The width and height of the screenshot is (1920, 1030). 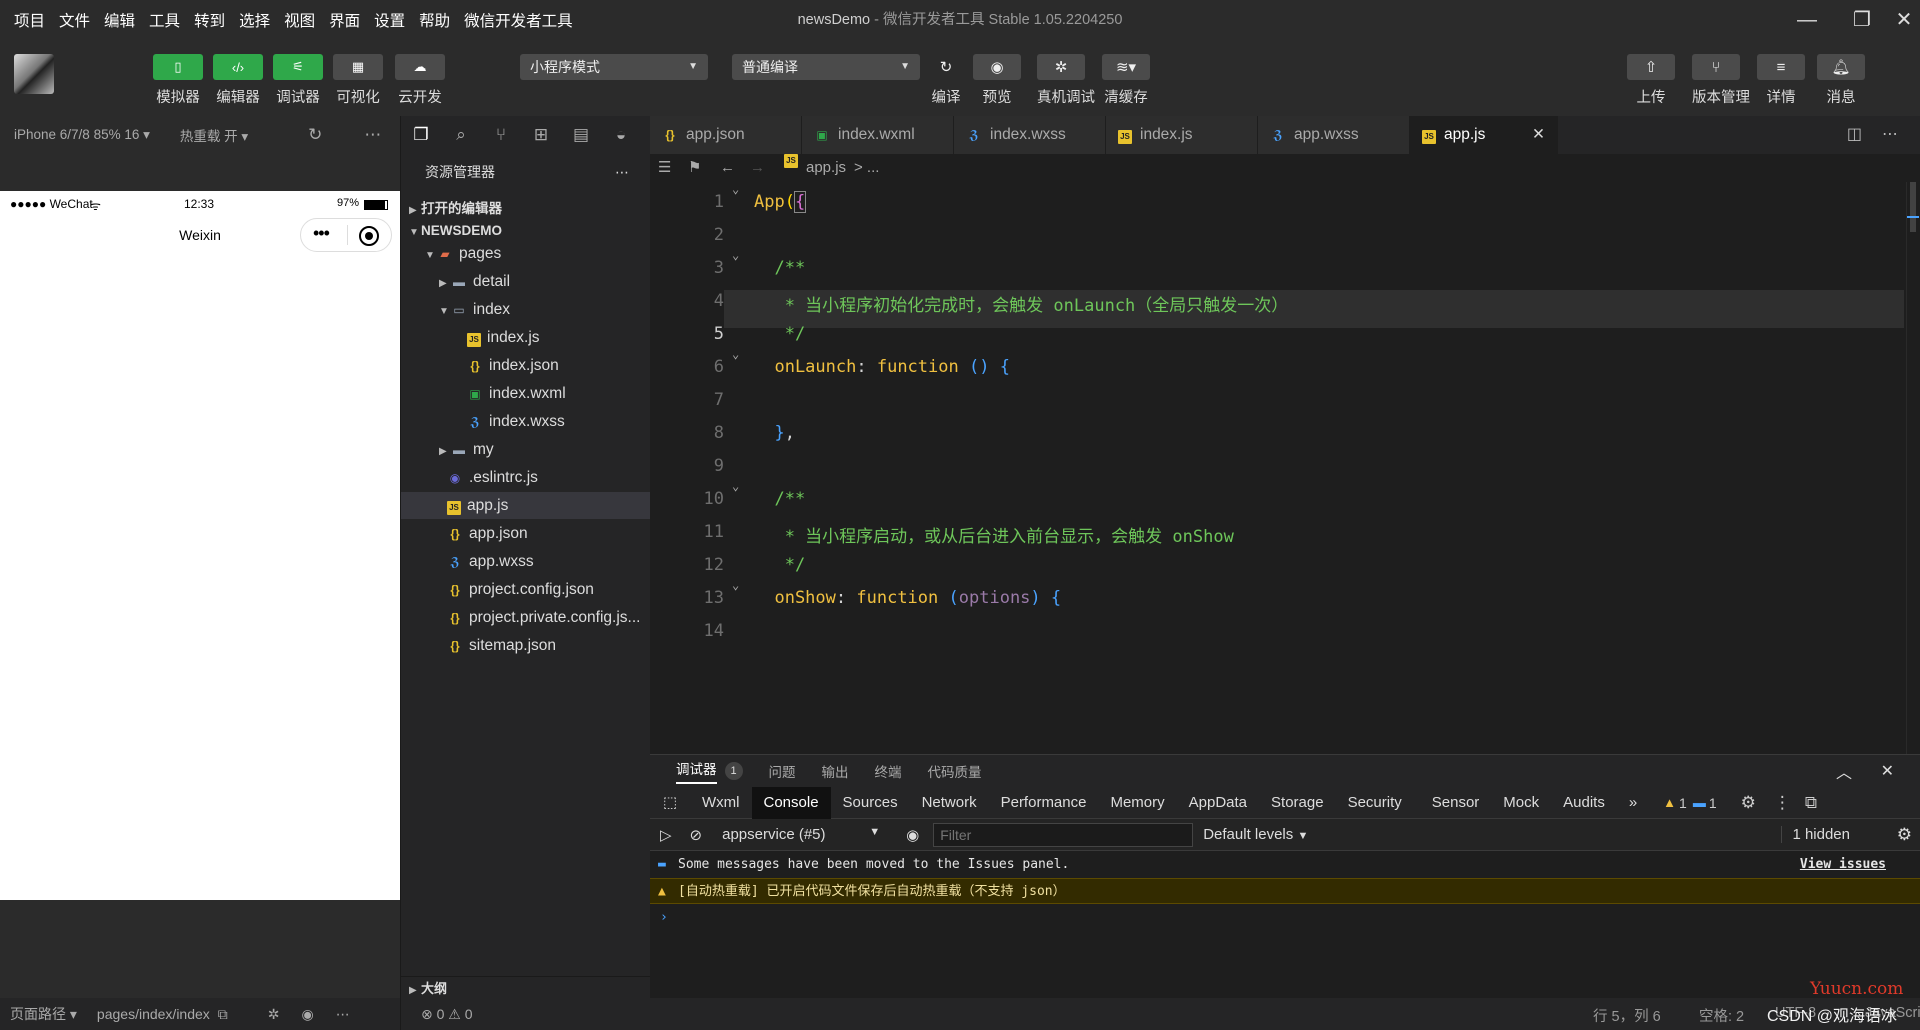 What do you see at coordinates (835, 771) in the screenshot?
I see `tab-output: 输出` at bounding box center [835, 771].